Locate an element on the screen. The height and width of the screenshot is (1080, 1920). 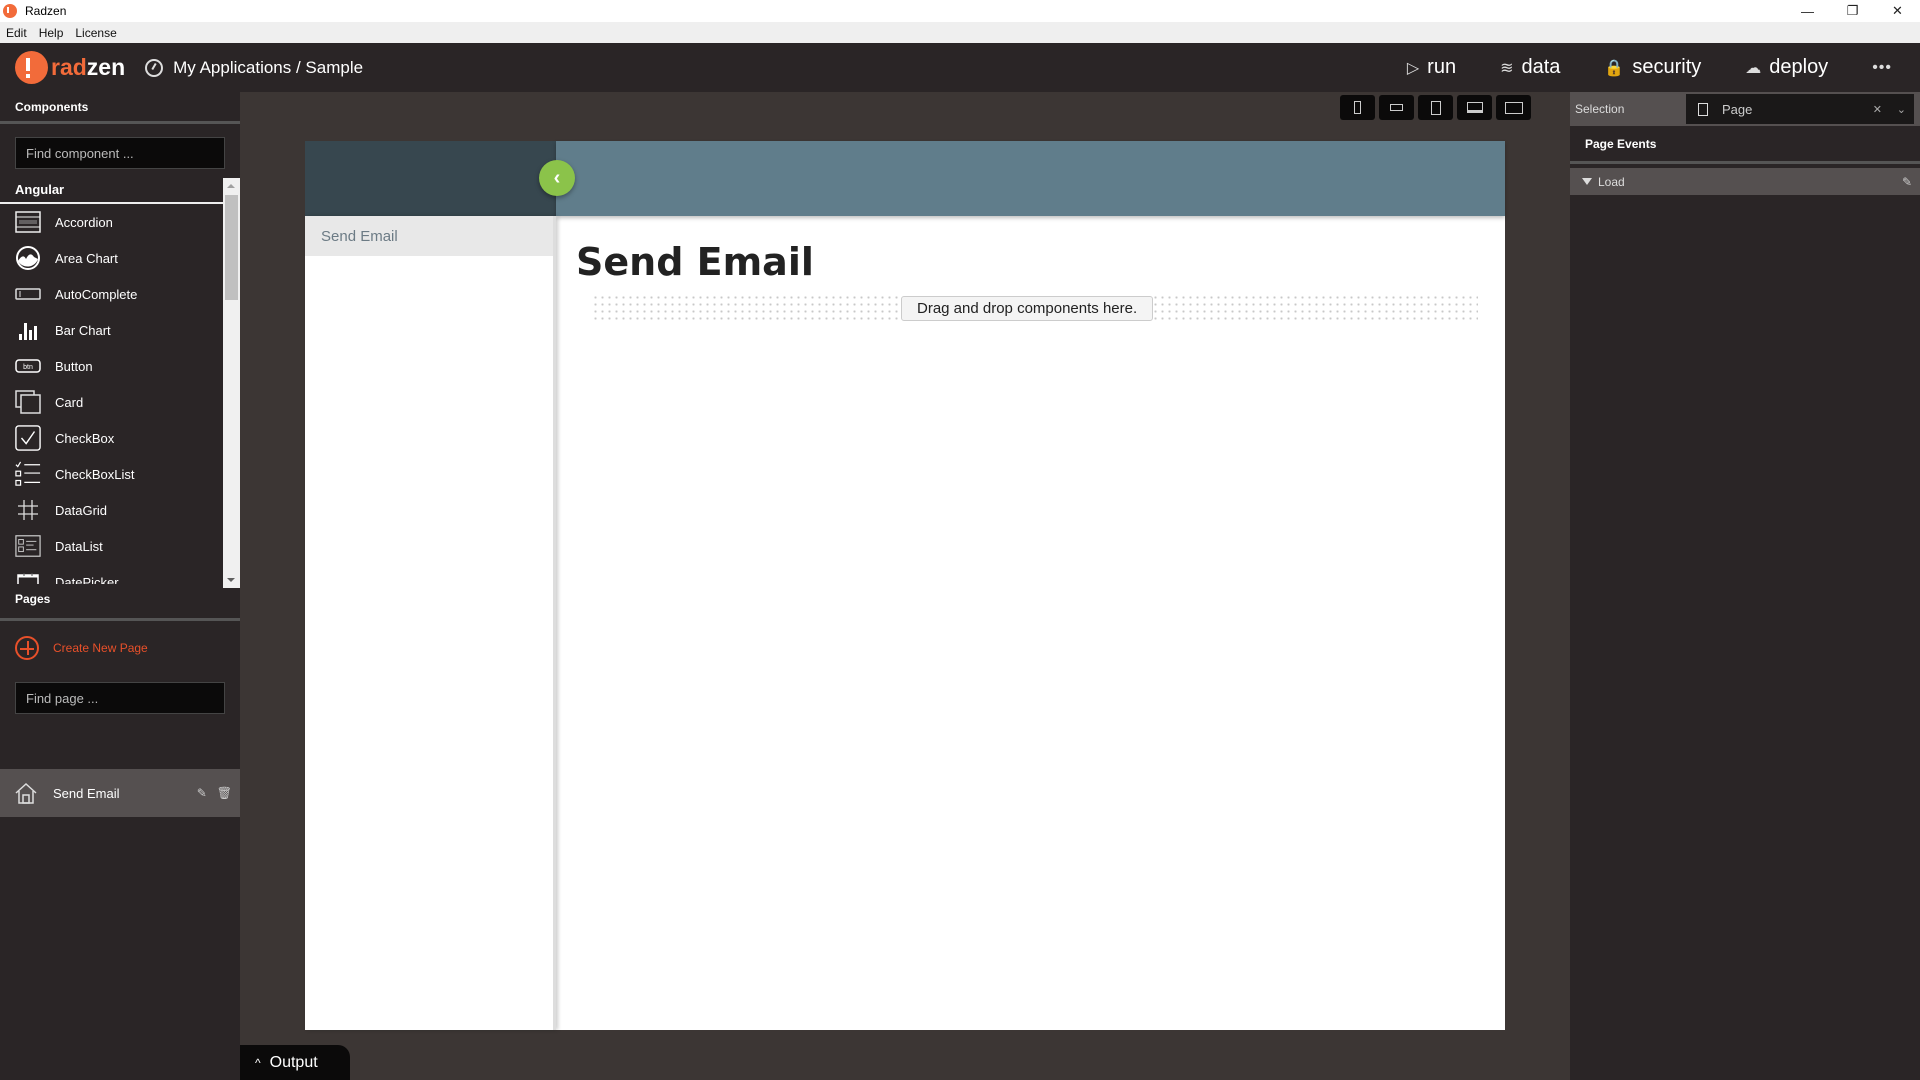
page-list-item: Send Email ✎ 🗑 is located at coordinates (120, 793).